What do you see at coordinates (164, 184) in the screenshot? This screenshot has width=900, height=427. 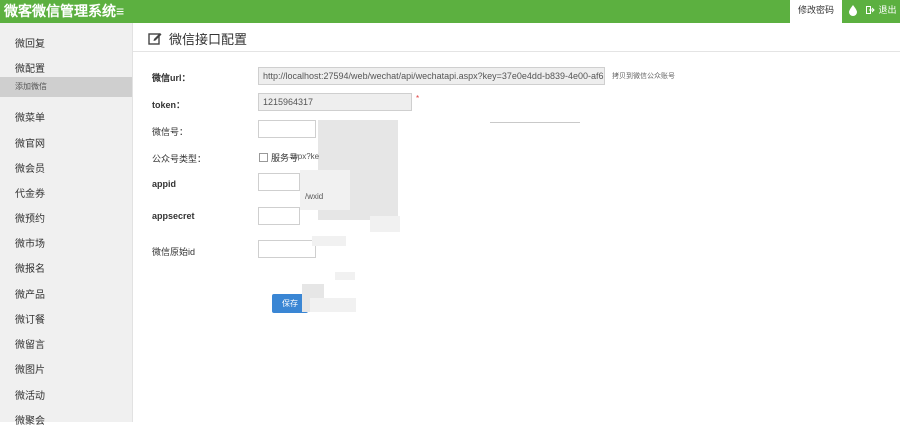 I see `appid-label: appid` at bounding box center [164, 184].